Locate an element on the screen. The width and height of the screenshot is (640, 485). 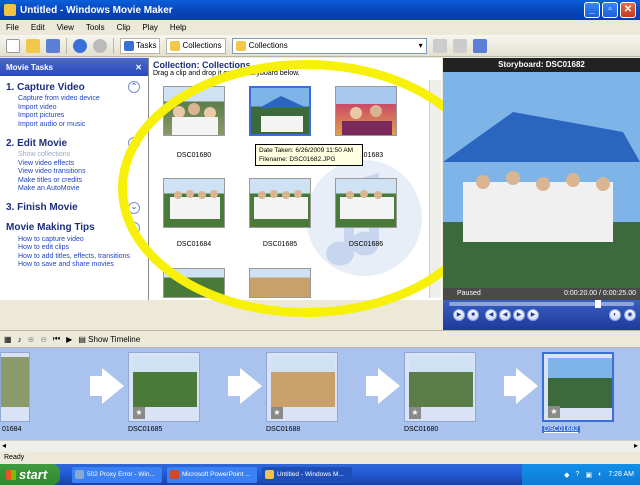
link-video-transitions: View video transitions is located at coordinates (74, 172).